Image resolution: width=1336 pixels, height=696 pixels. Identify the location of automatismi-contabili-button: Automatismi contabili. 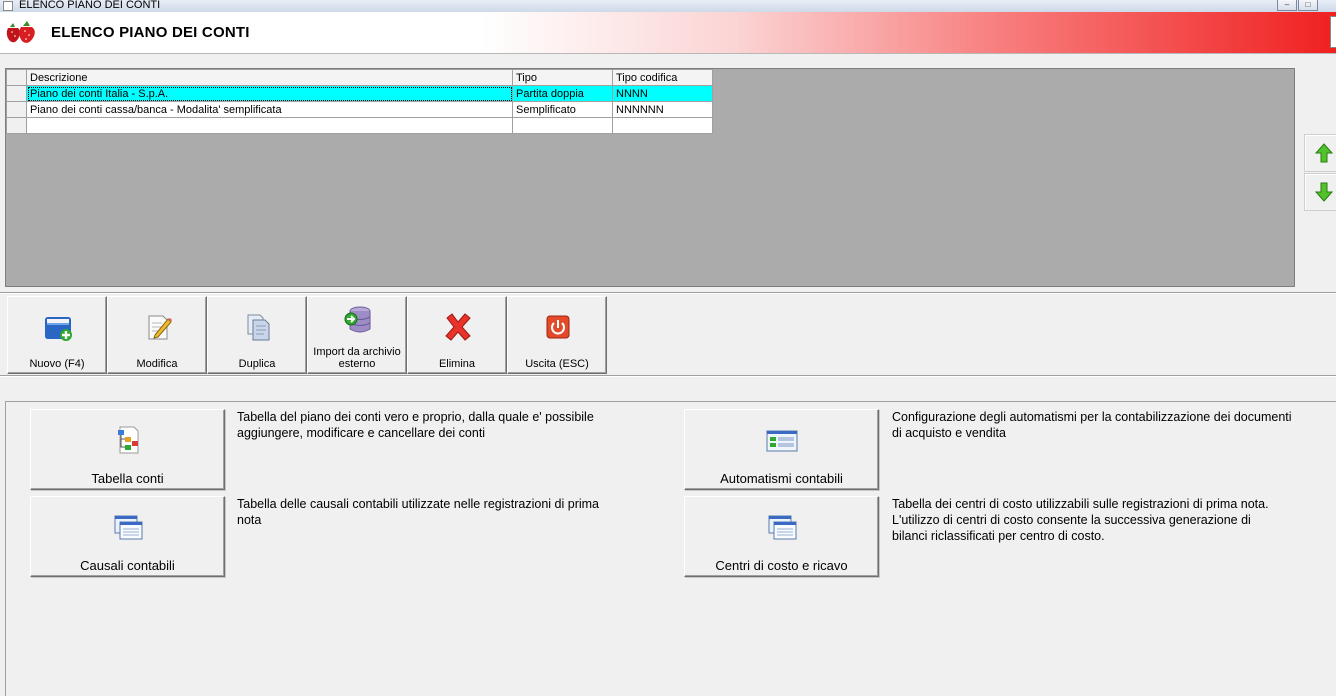
(781, 449).